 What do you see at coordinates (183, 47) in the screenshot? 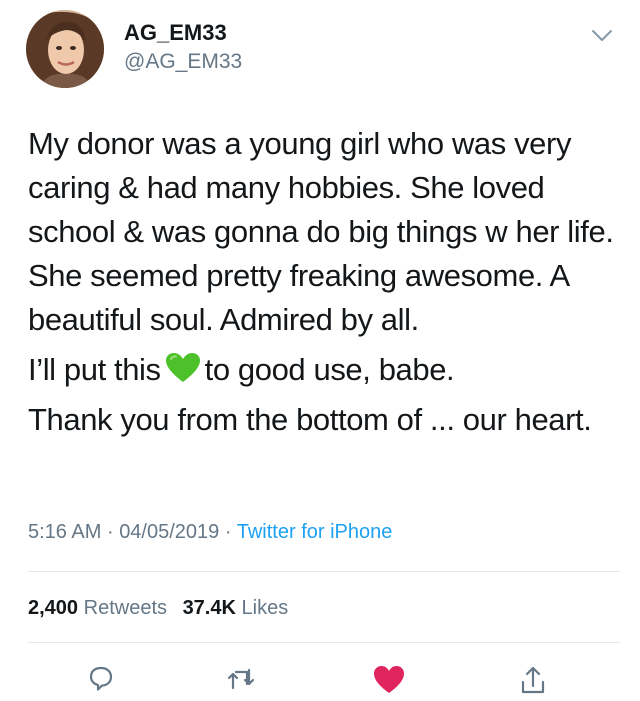
I see `user-names: AG_EM33 @AG_EM33` at bounding box center [183, 47].